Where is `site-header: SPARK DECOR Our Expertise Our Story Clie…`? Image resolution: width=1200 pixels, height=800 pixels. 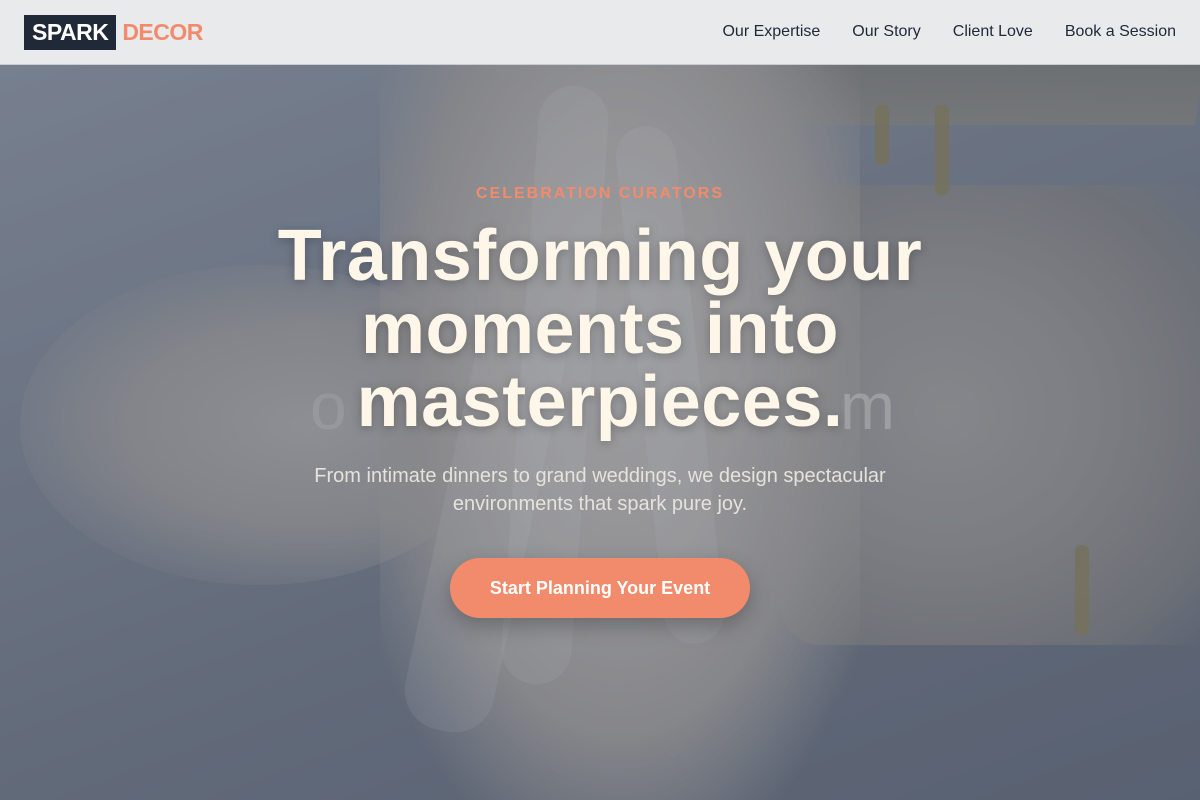
site-header: SPARK DECOR Our Expertise Our Story Clie… is located at coordinates (600, 32).